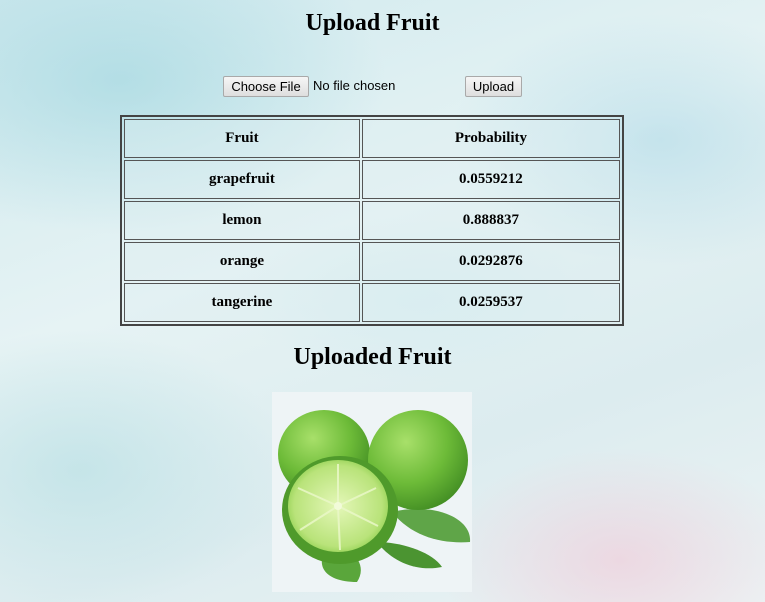 This screenshot has height=602, width=765. I want to click on fruit-cell: lemon, so click(242, 220).